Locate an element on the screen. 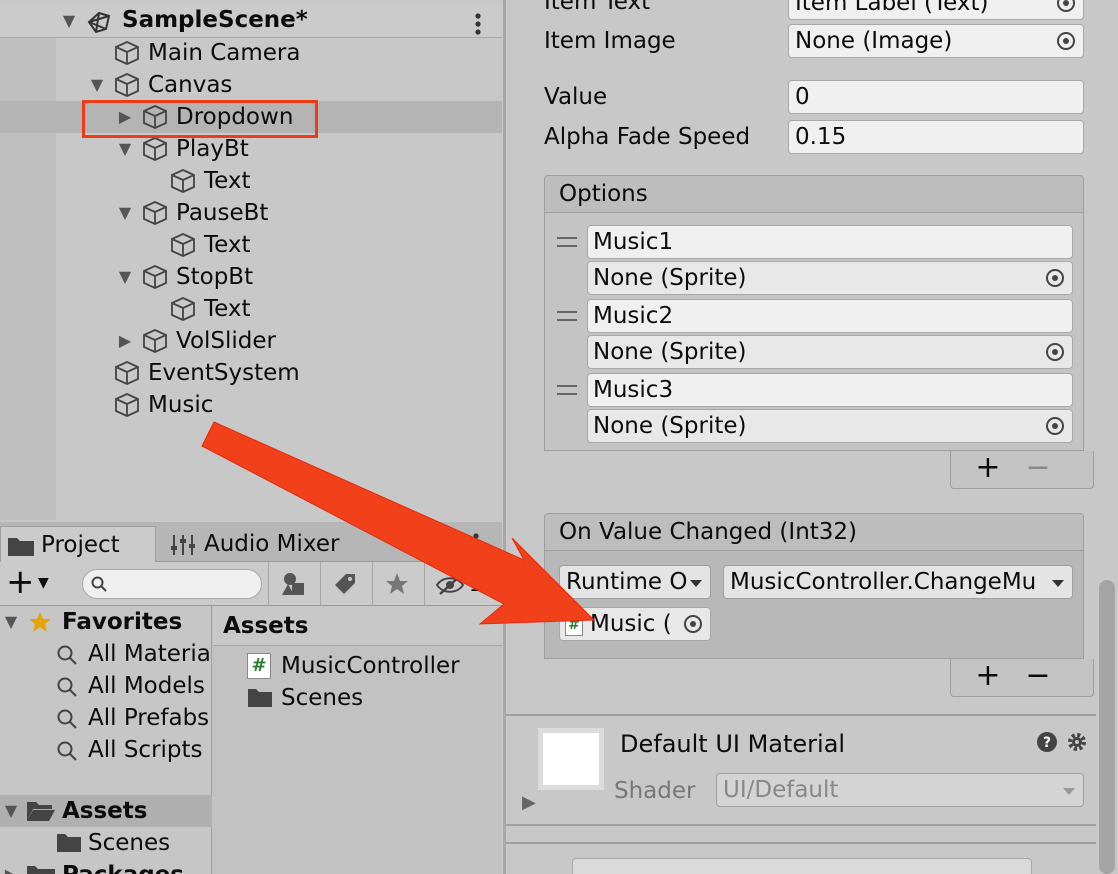 Image resolution: width=1118 pixels, height=874 pixels. favorites-filter-button is located at coordinates (397, 584).